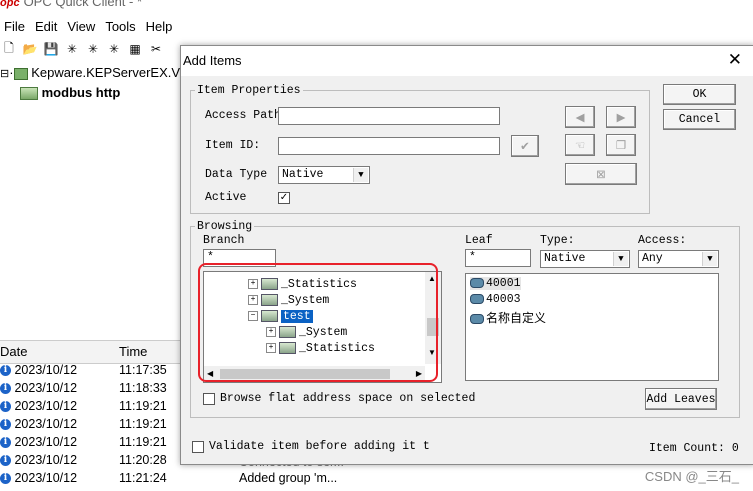  Describe the element at coordinates (72, 49) in the screenshot. I see `new-server-icon: ✳` at that location.